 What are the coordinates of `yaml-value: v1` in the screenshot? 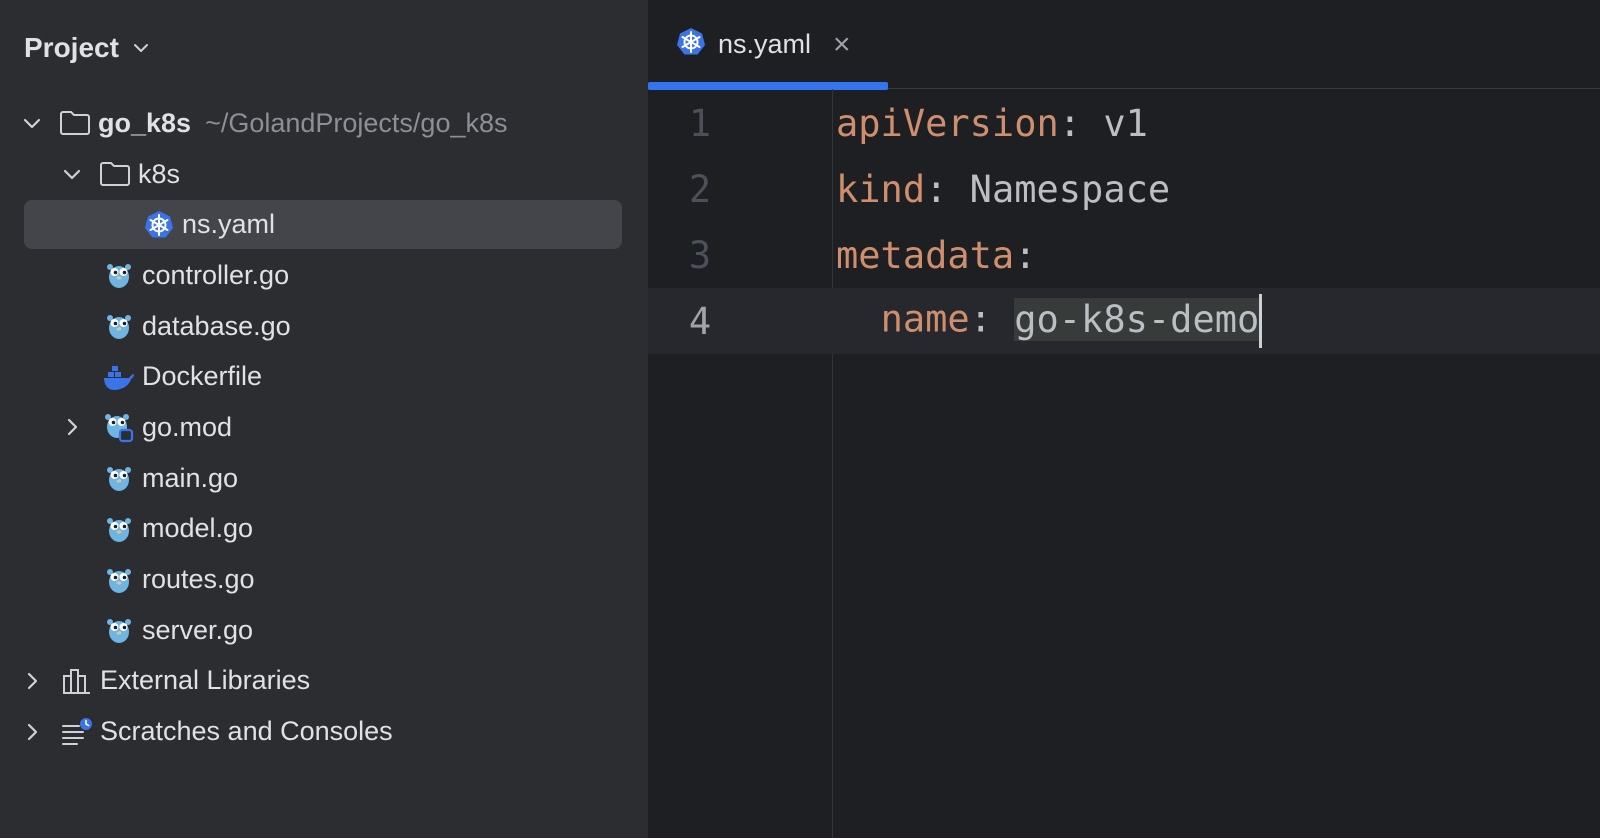 It's located at (1114, 123).